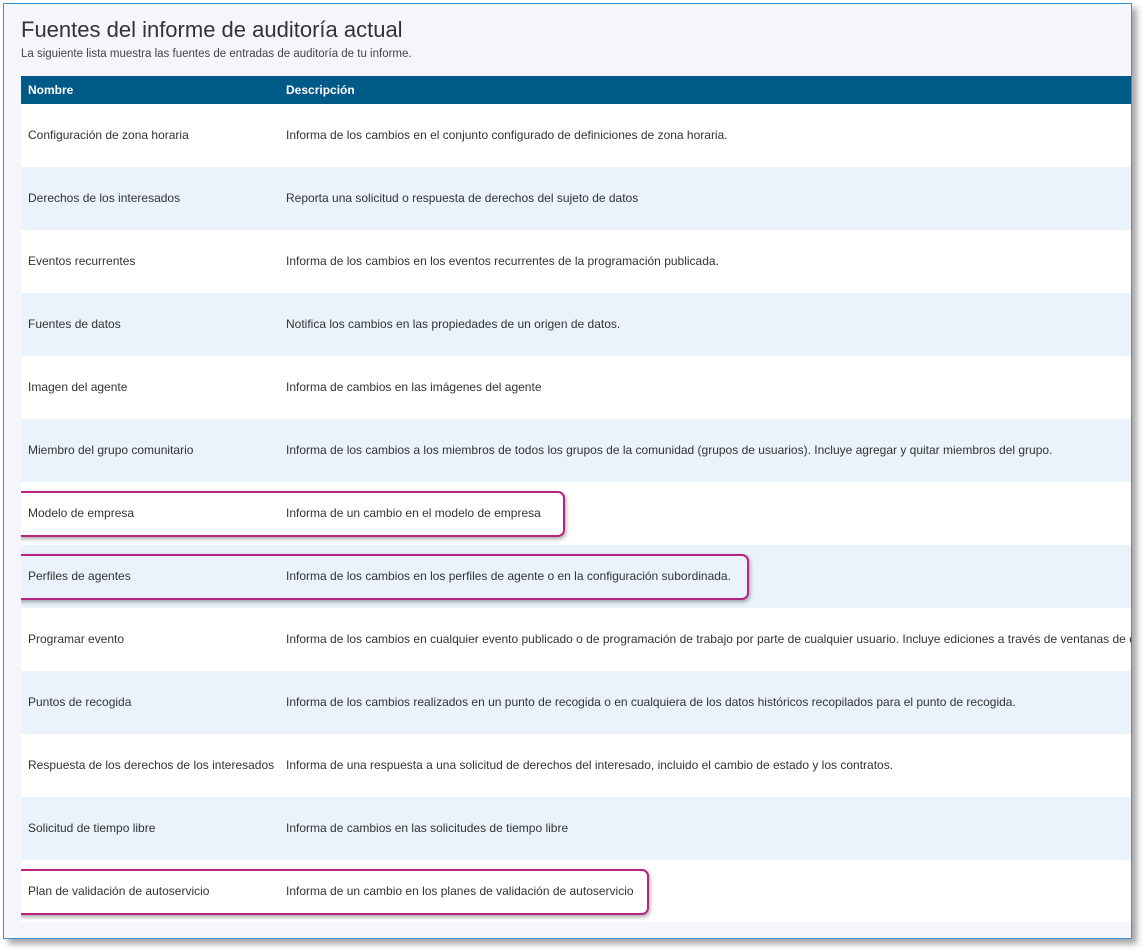 This screenshot has height=952, width=1148. I want to click on source-name-cell: Eventos recurrentes, so click(82, 261).